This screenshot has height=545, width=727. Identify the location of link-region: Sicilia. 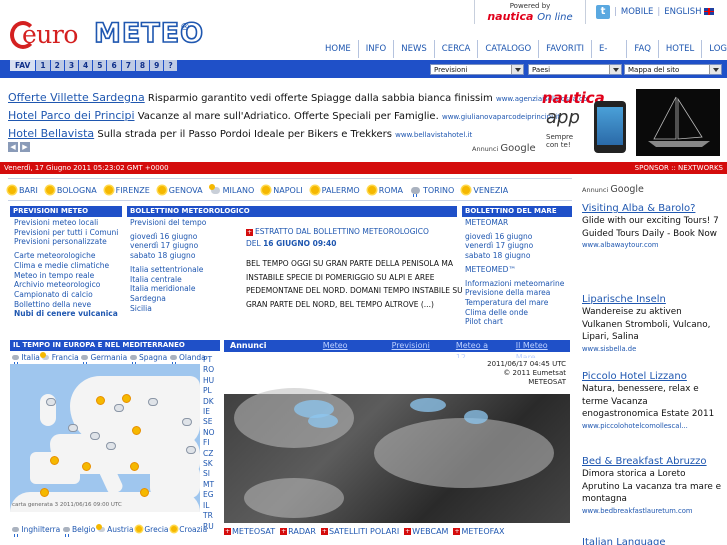
(168, 309).